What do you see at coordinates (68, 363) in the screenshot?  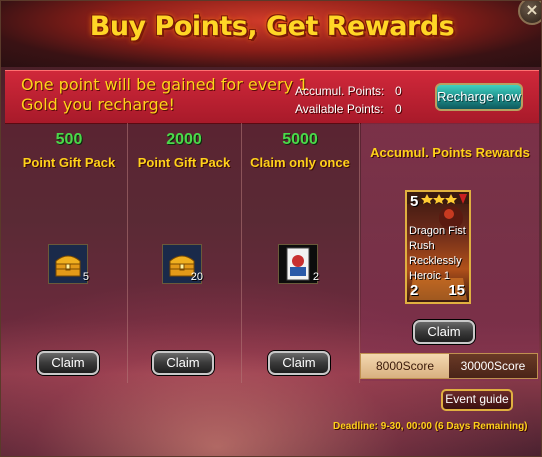 I see `claim-button-500: Claim` at bounding box center [68, 363].